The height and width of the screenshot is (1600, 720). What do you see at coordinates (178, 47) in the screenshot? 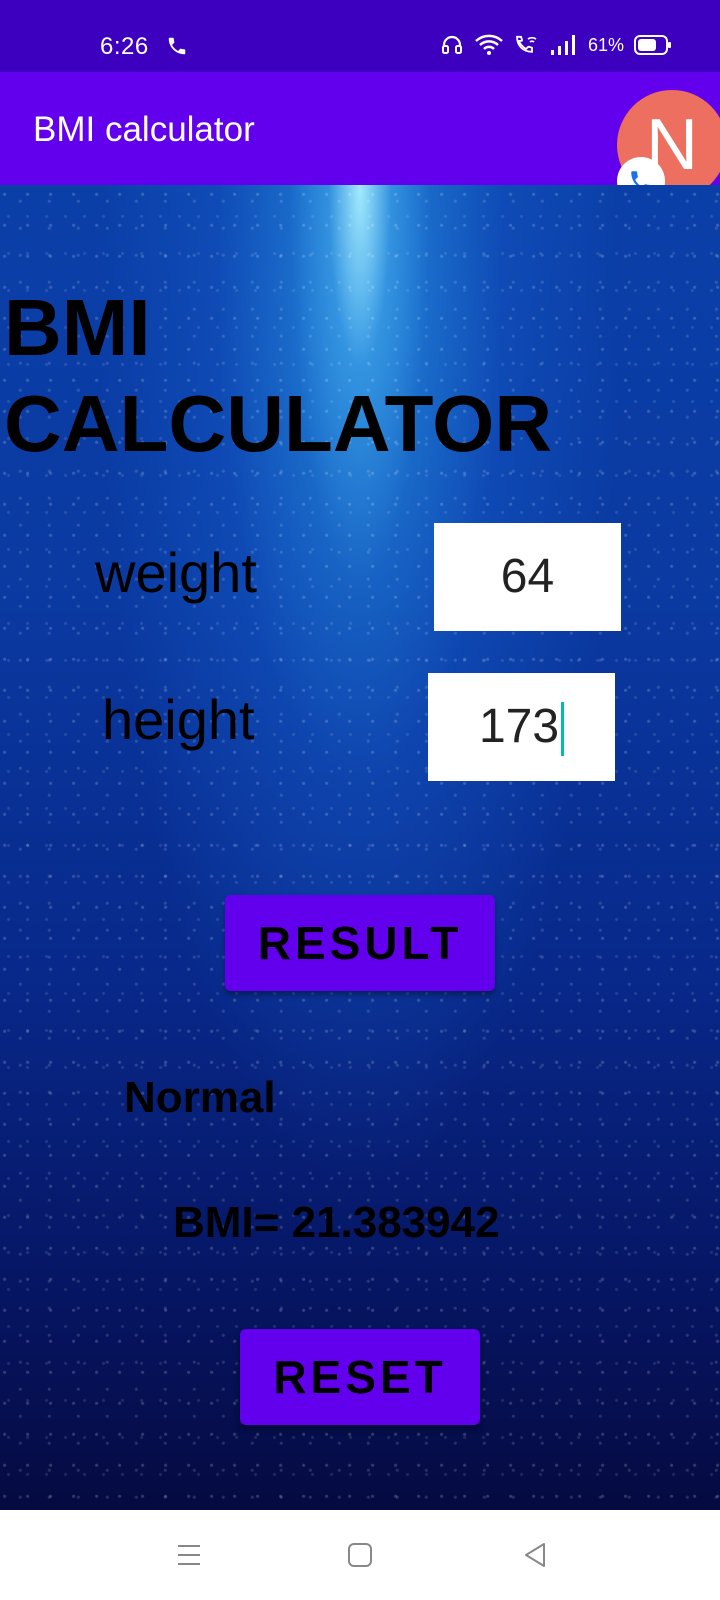
I see `call-icon` at bounding box center [178, 47].